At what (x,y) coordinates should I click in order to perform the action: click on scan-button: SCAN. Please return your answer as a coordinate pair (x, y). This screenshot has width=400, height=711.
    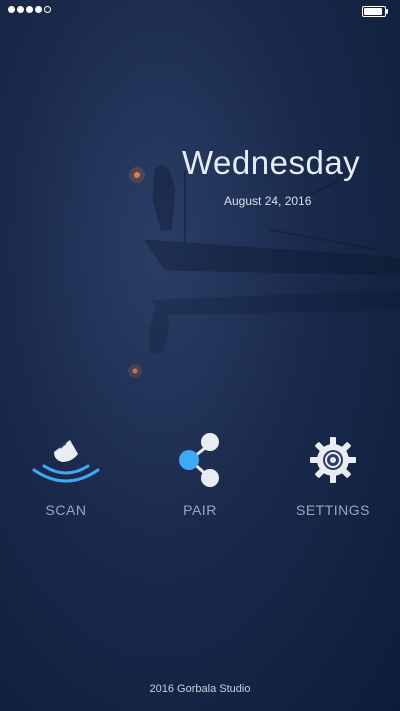
    Looking at the image, I should click on (66, 474).